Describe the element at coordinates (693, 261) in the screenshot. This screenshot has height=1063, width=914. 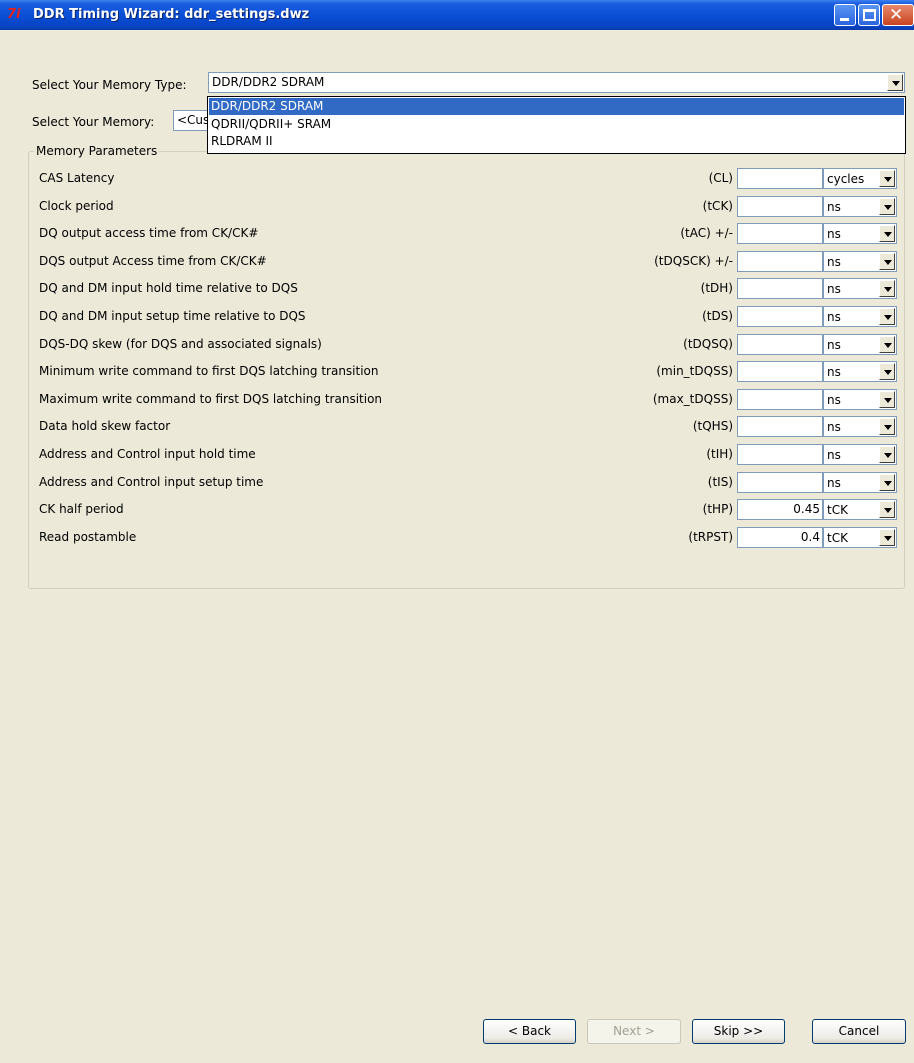
I see `parameter-symbol: (tDQSCK) +/-` at that location.